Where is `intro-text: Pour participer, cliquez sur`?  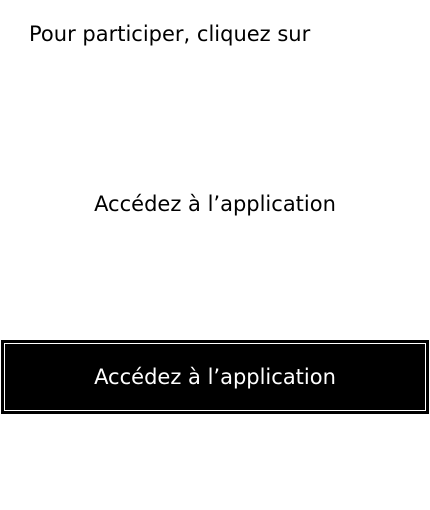 intro-text: Pour participer, cliquez sur is located at coordinates (170, 34).